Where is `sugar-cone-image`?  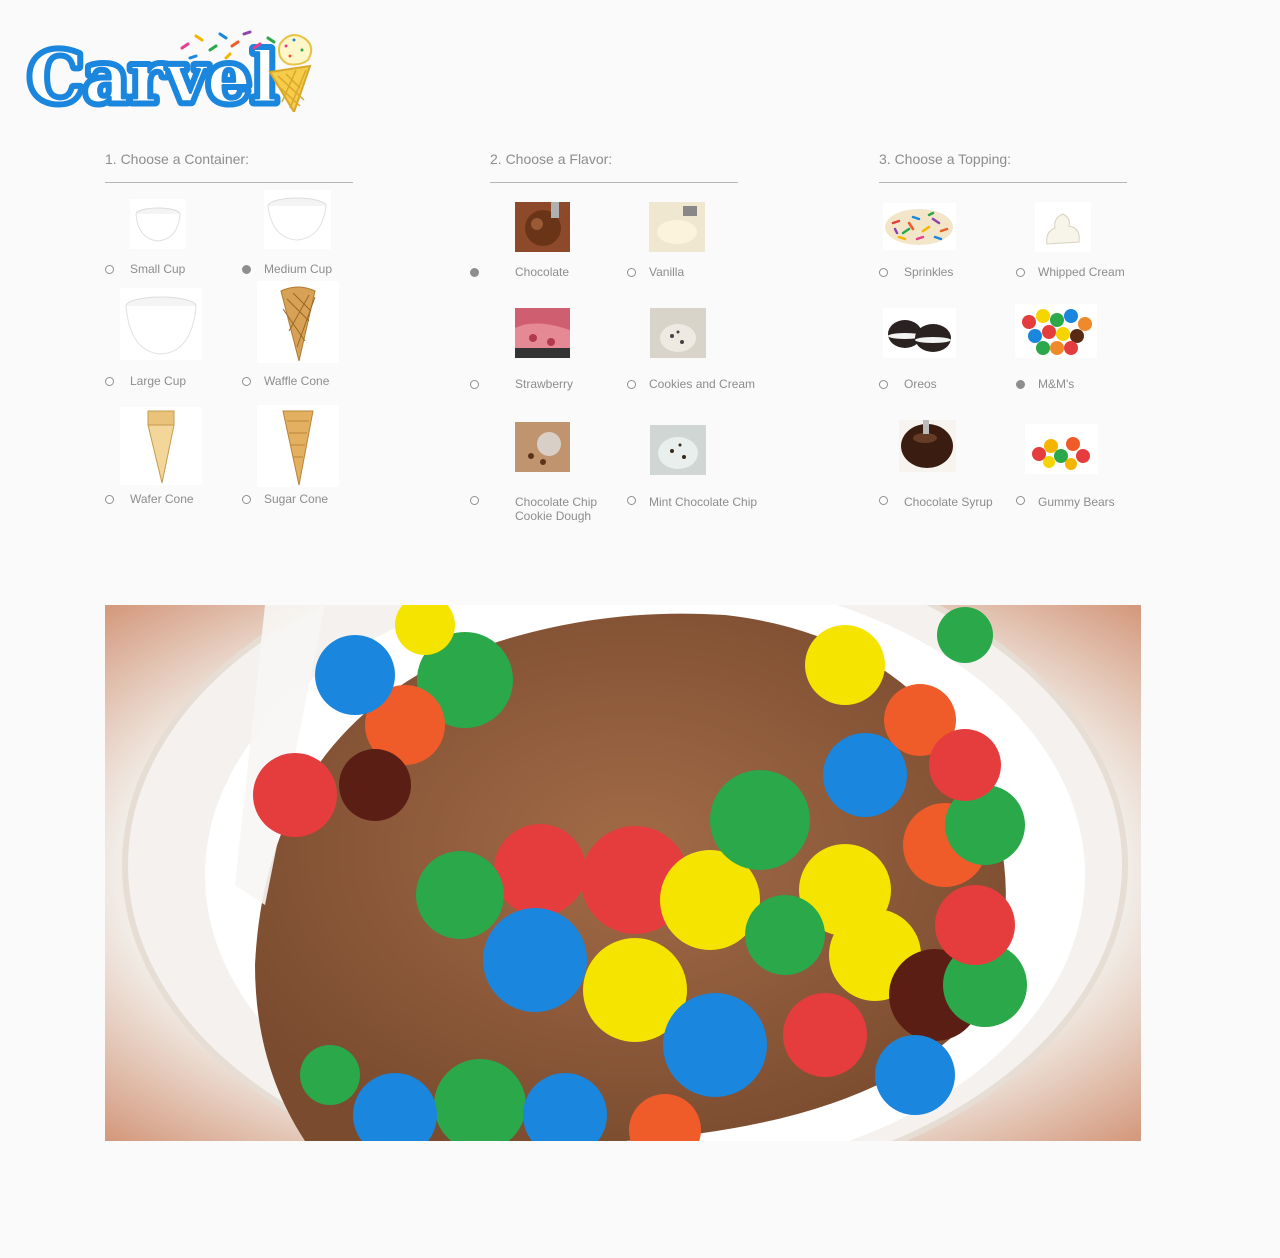 sugar-cone-image is located at coordinates (298, 446).